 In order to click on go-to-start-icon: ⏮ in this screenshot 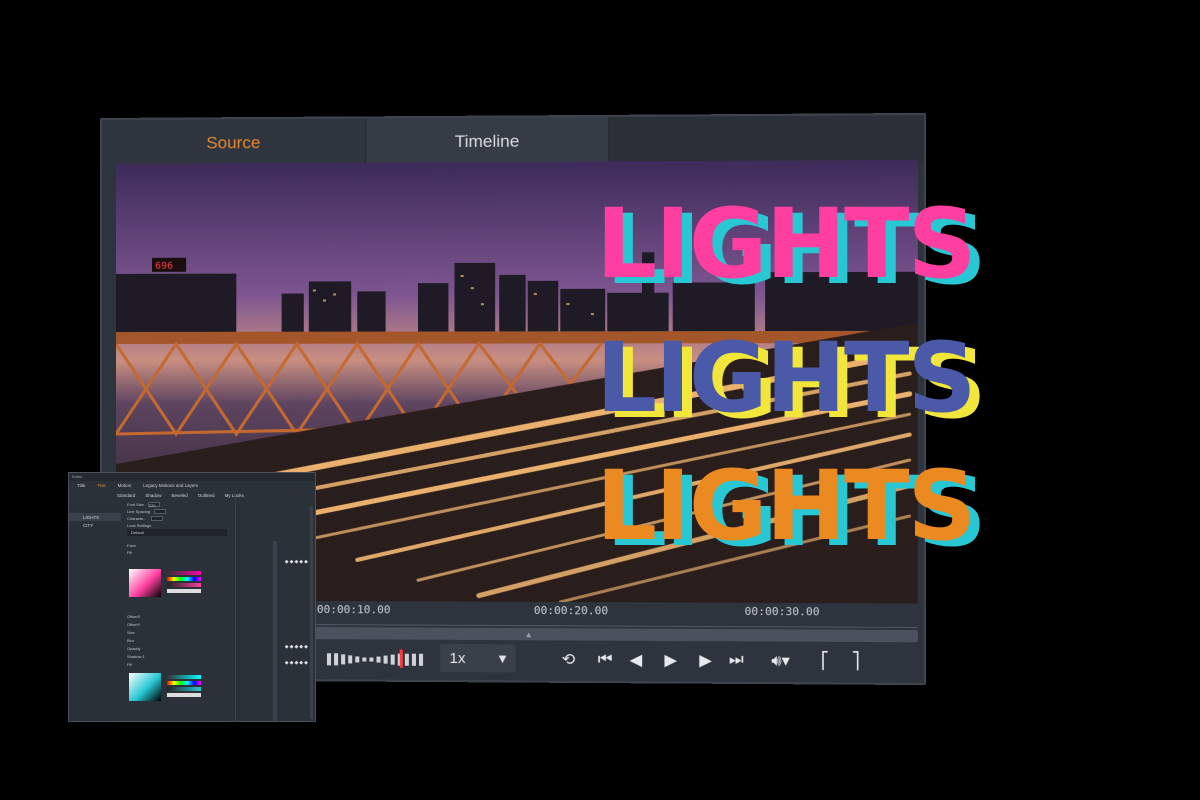, I will do `click(605, 660)`.